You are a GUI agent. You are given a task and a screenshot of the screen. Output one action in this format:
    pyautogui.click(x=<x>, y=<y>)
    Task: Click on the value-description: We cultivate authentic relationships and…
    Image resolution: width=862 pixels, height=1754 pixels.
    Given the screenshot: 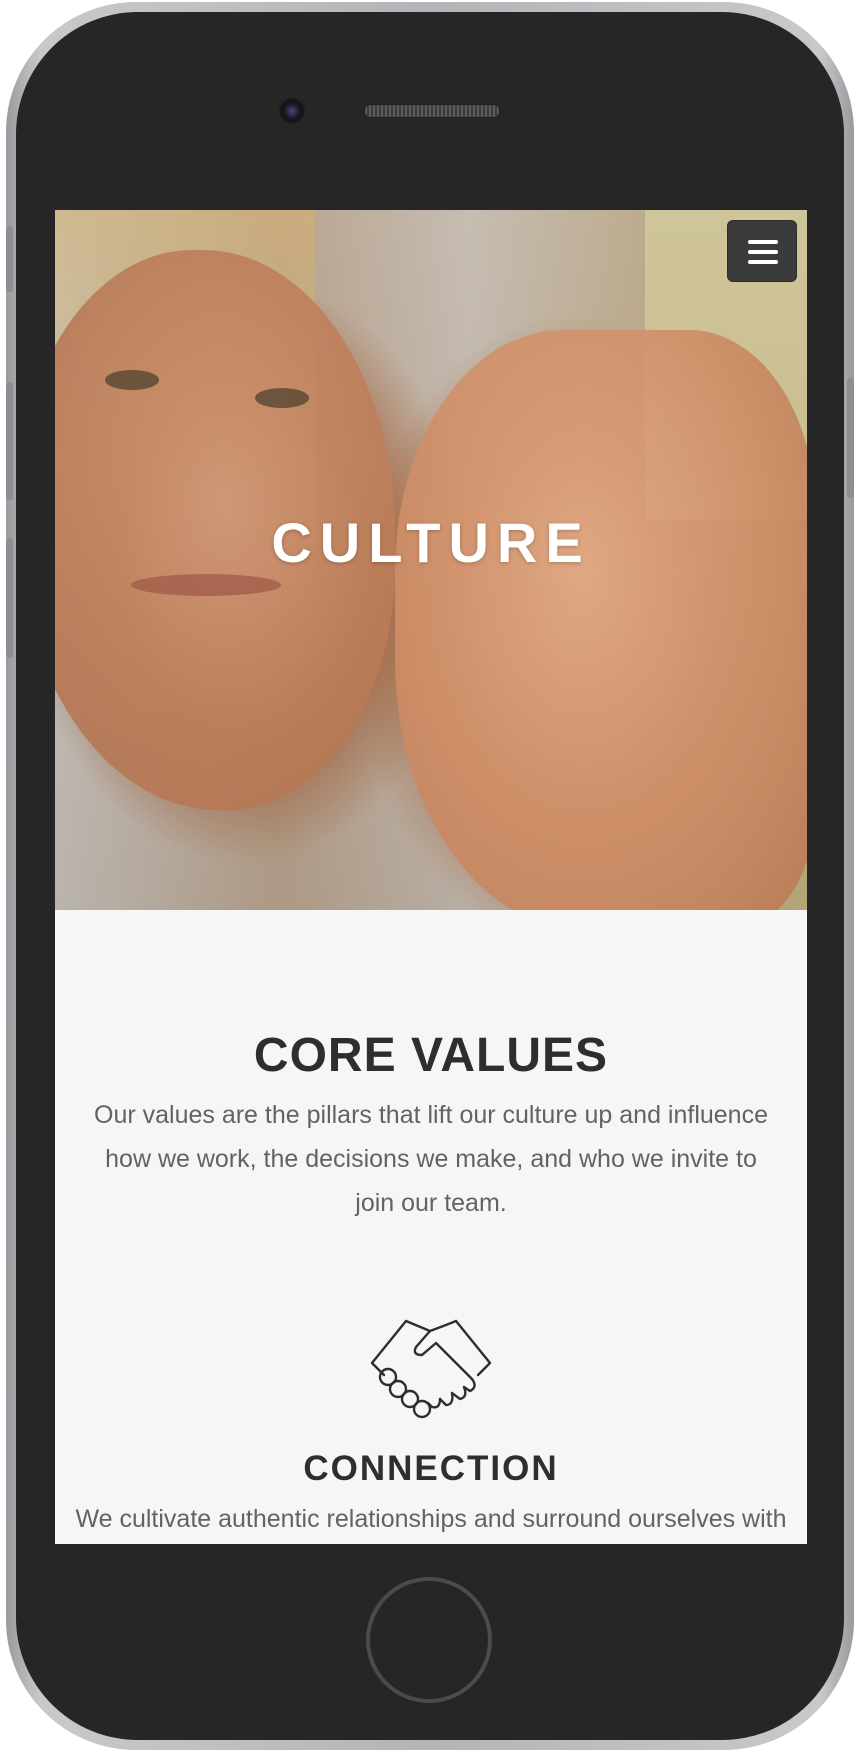 What is the action you would take?
    pyautogui.click(x=431, y=1519)
    